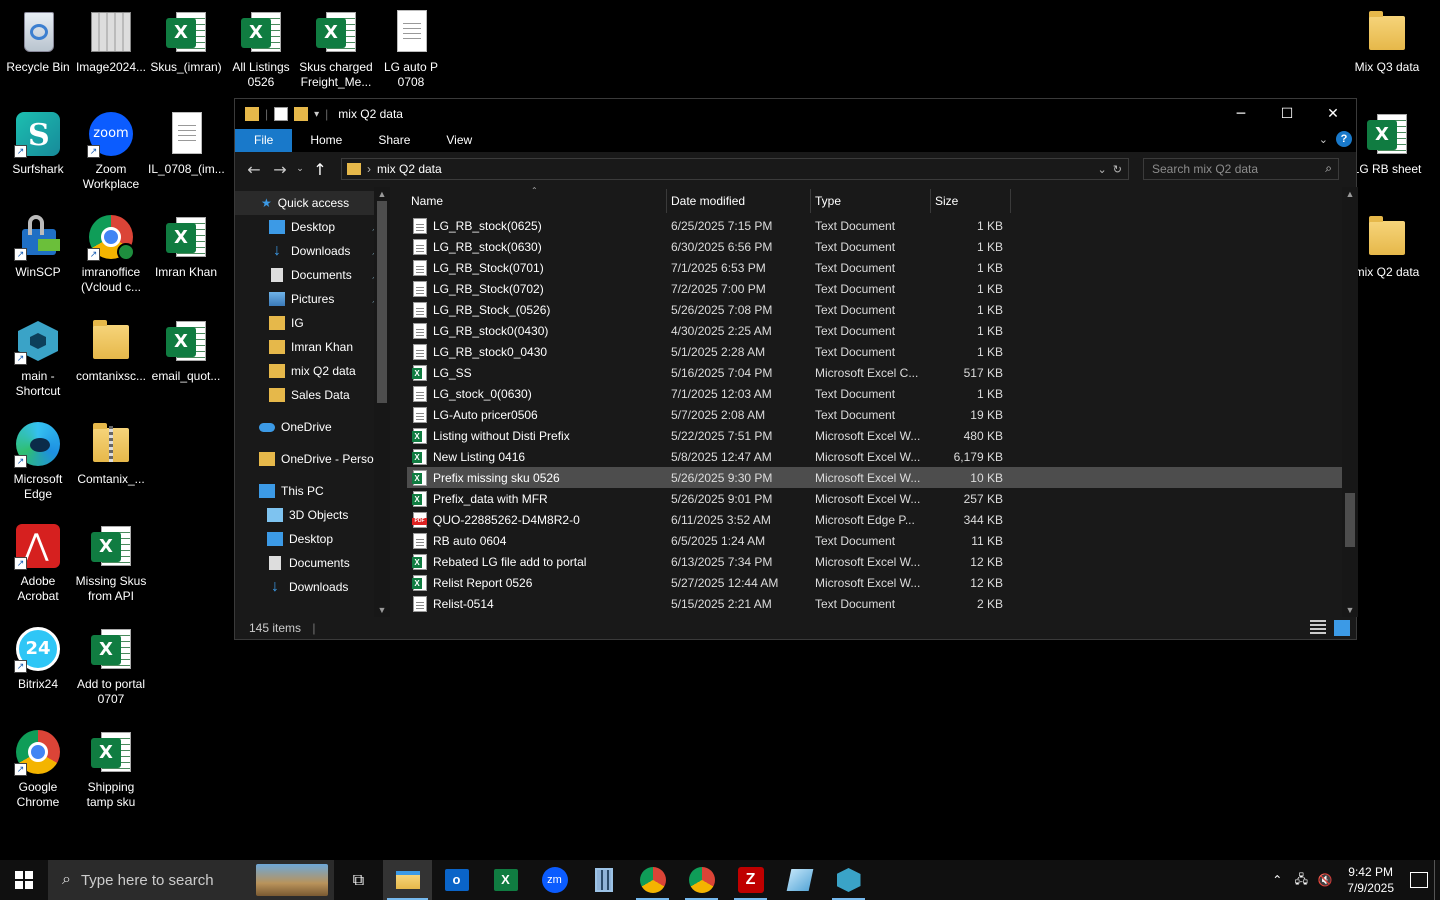  What do you see at coordinates (603, 880) in the screenshot?
I see `taskbar-calculator` at bounding box center [603, 880].